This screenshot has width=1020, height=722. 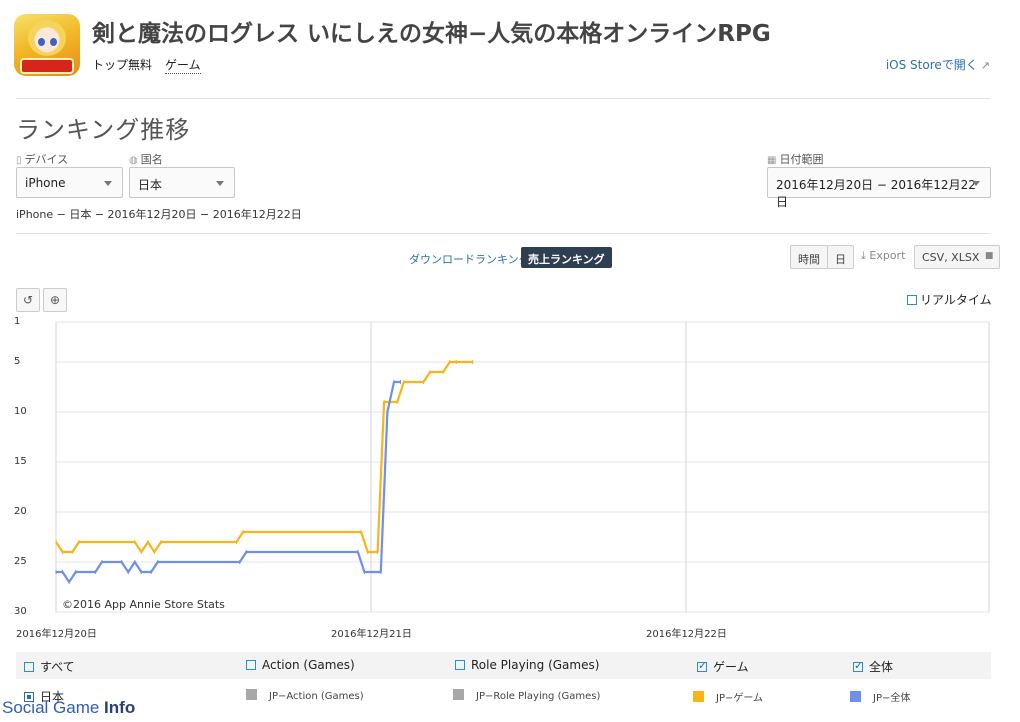 I want to click on legend-all: すべて, so click(x=49, y=666).